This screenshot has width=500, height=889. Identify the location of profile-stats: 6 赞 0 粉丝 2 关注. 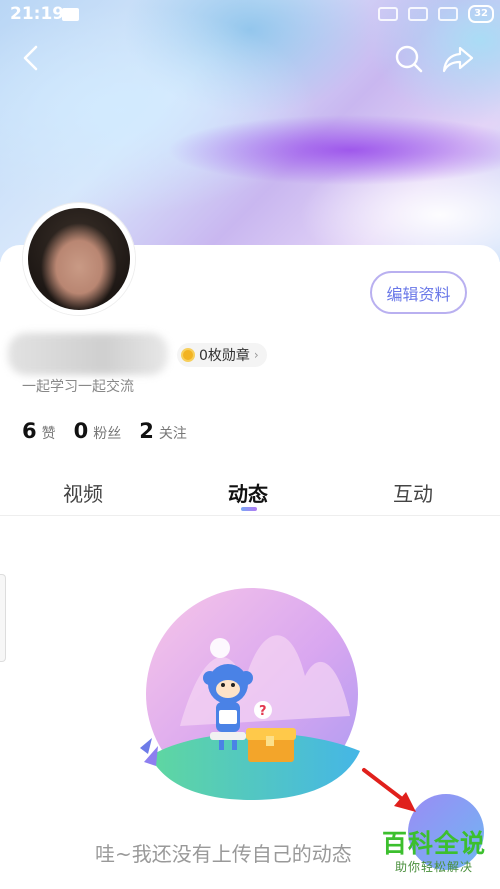
(104, 431).